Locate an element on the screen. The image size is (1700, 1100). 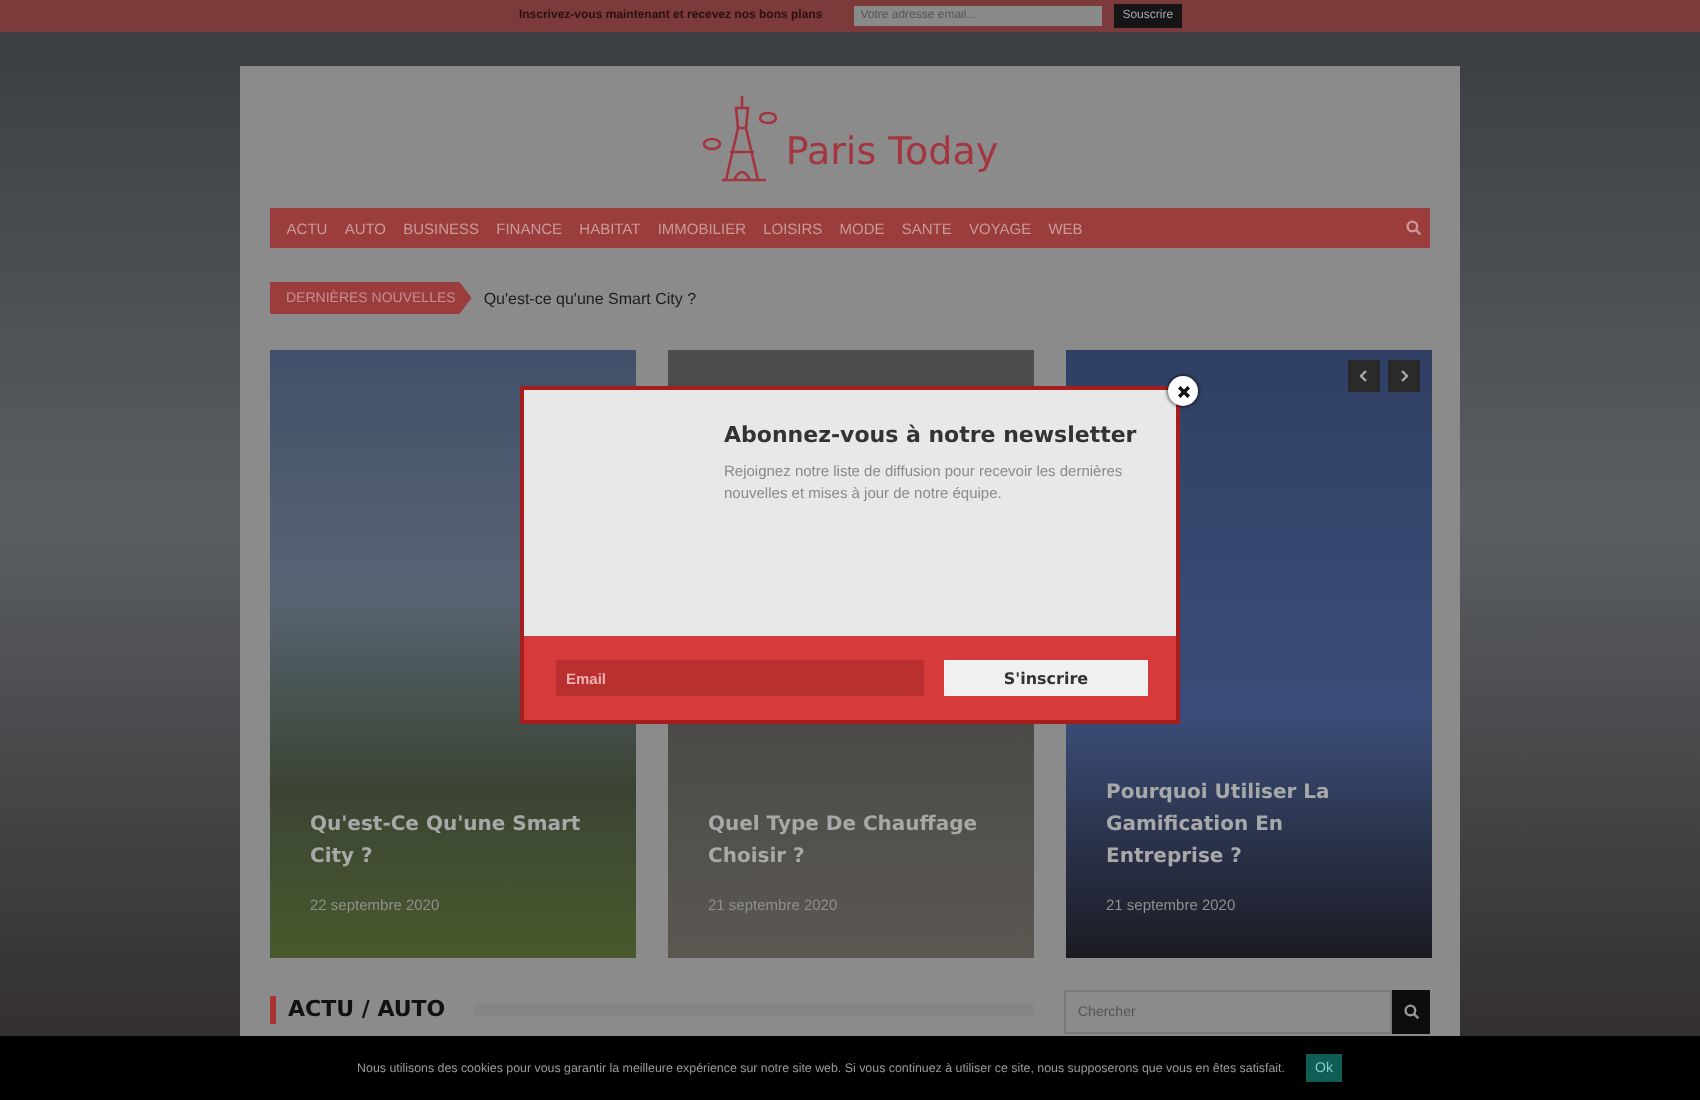
chevron-right-icon is located at coordinates (1404, 376).